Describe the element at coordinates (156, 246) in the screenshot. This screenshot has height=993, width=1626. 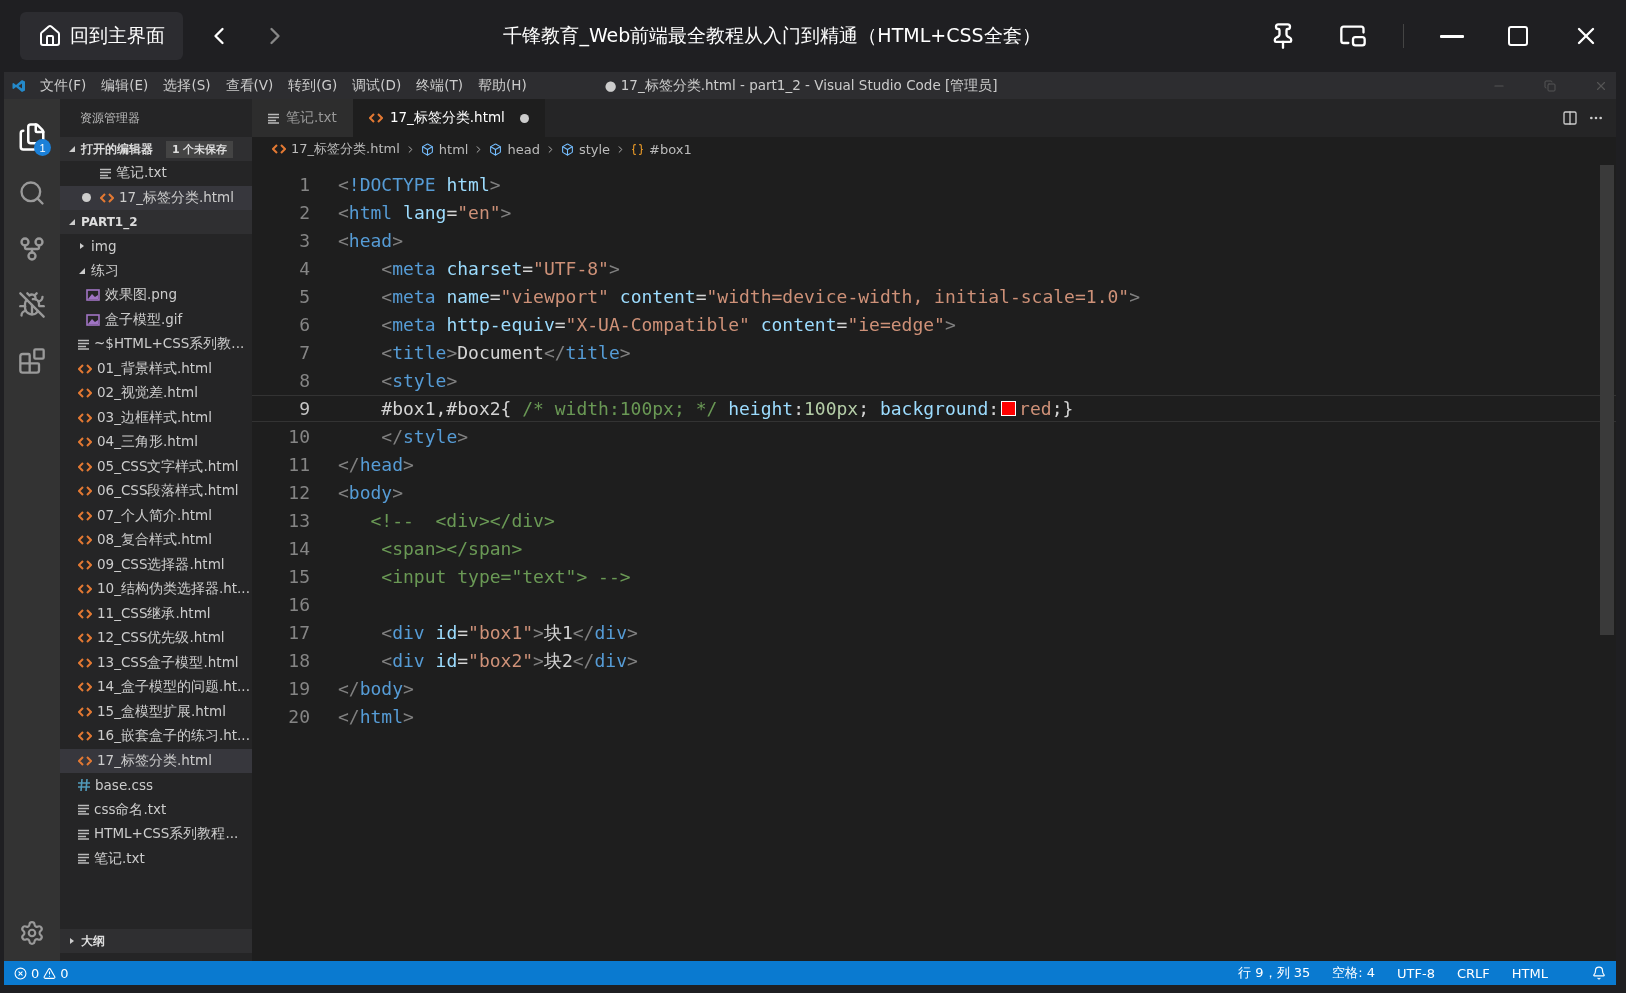
I see `folder-item: img` at that location.